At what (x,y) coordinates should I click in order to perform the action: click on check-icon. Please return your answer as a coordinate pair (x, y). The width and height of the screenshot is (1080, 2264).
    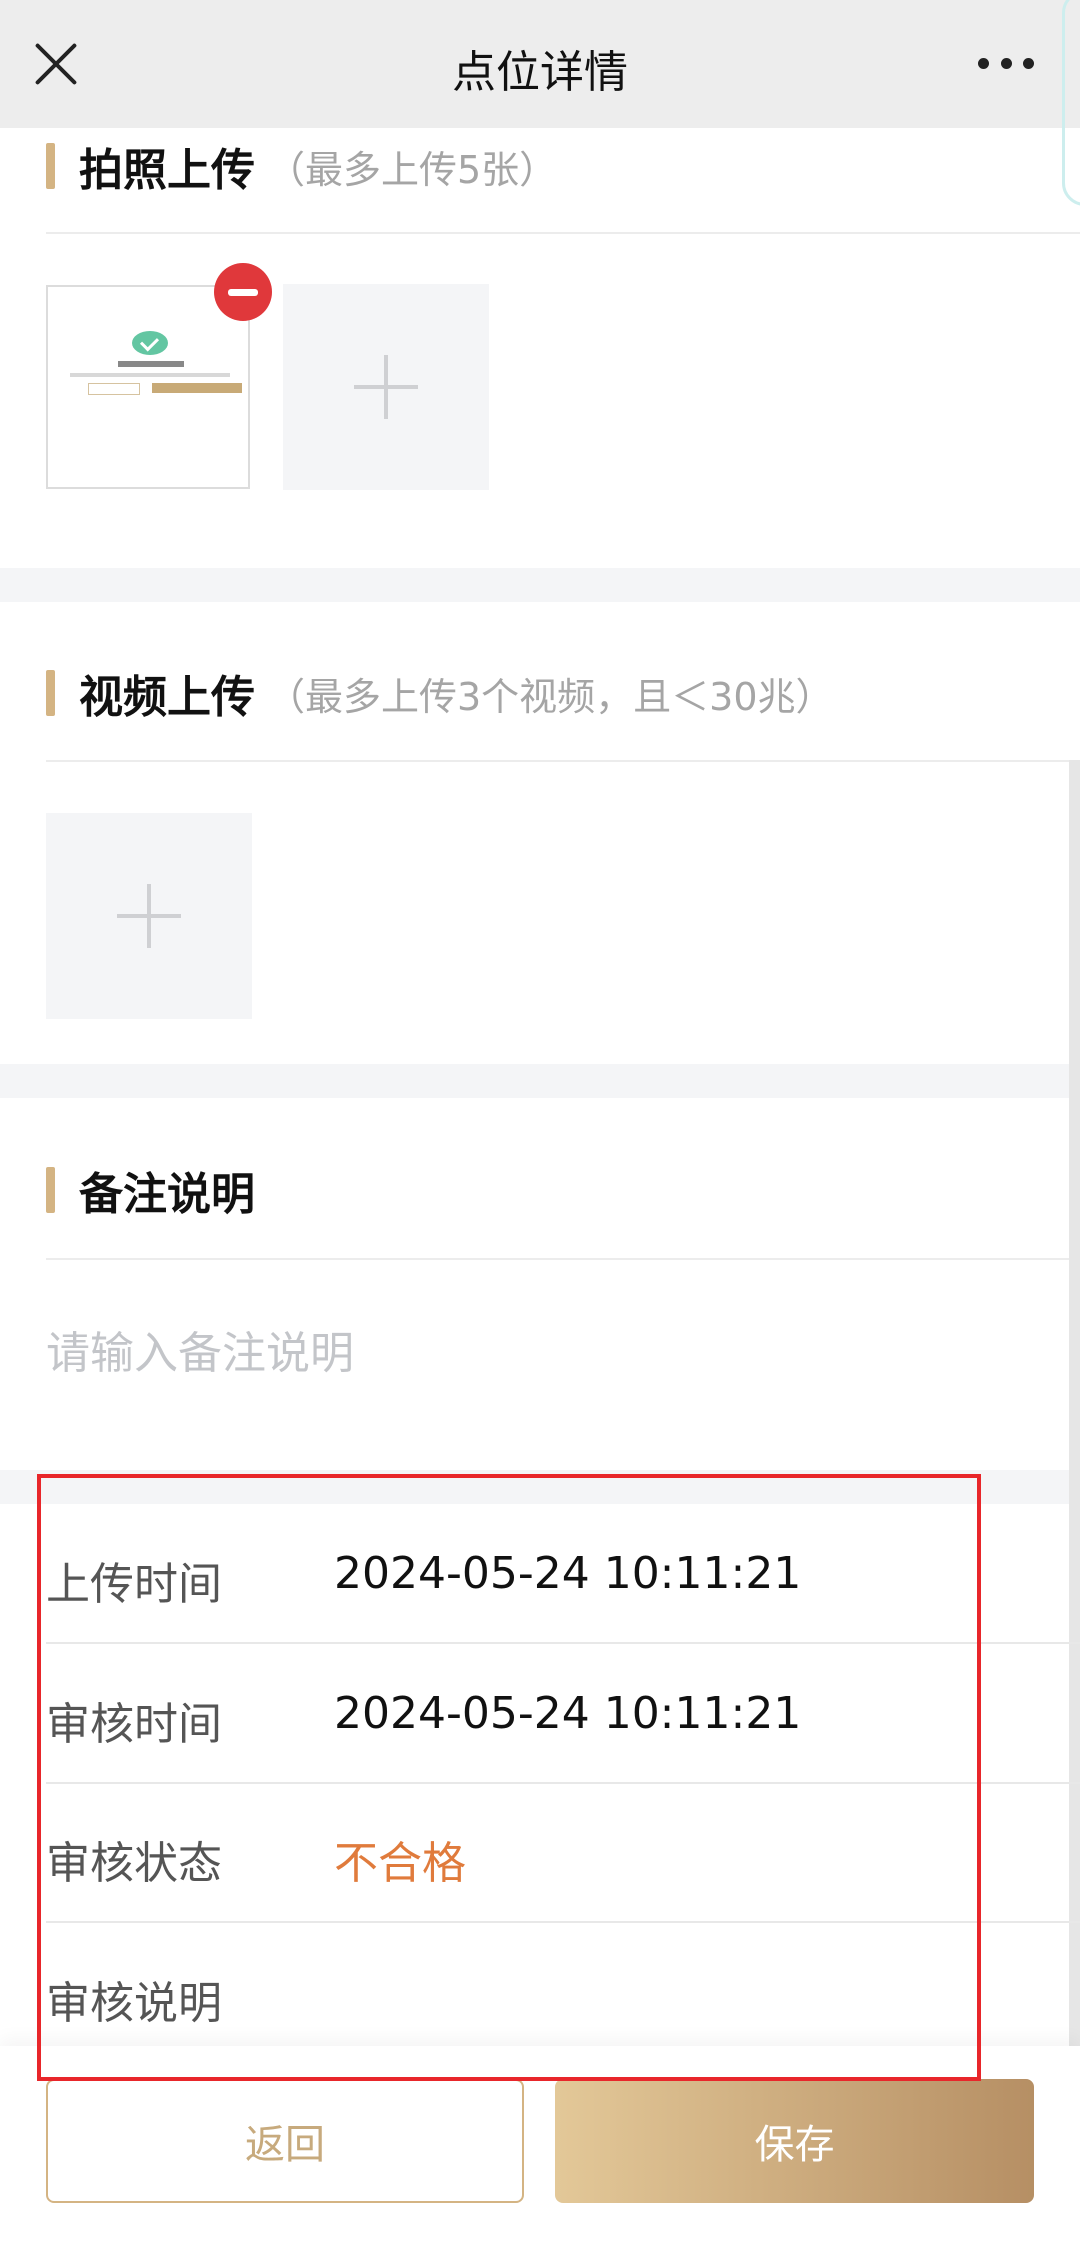
    Looking at the image, I should click on (150, 343).